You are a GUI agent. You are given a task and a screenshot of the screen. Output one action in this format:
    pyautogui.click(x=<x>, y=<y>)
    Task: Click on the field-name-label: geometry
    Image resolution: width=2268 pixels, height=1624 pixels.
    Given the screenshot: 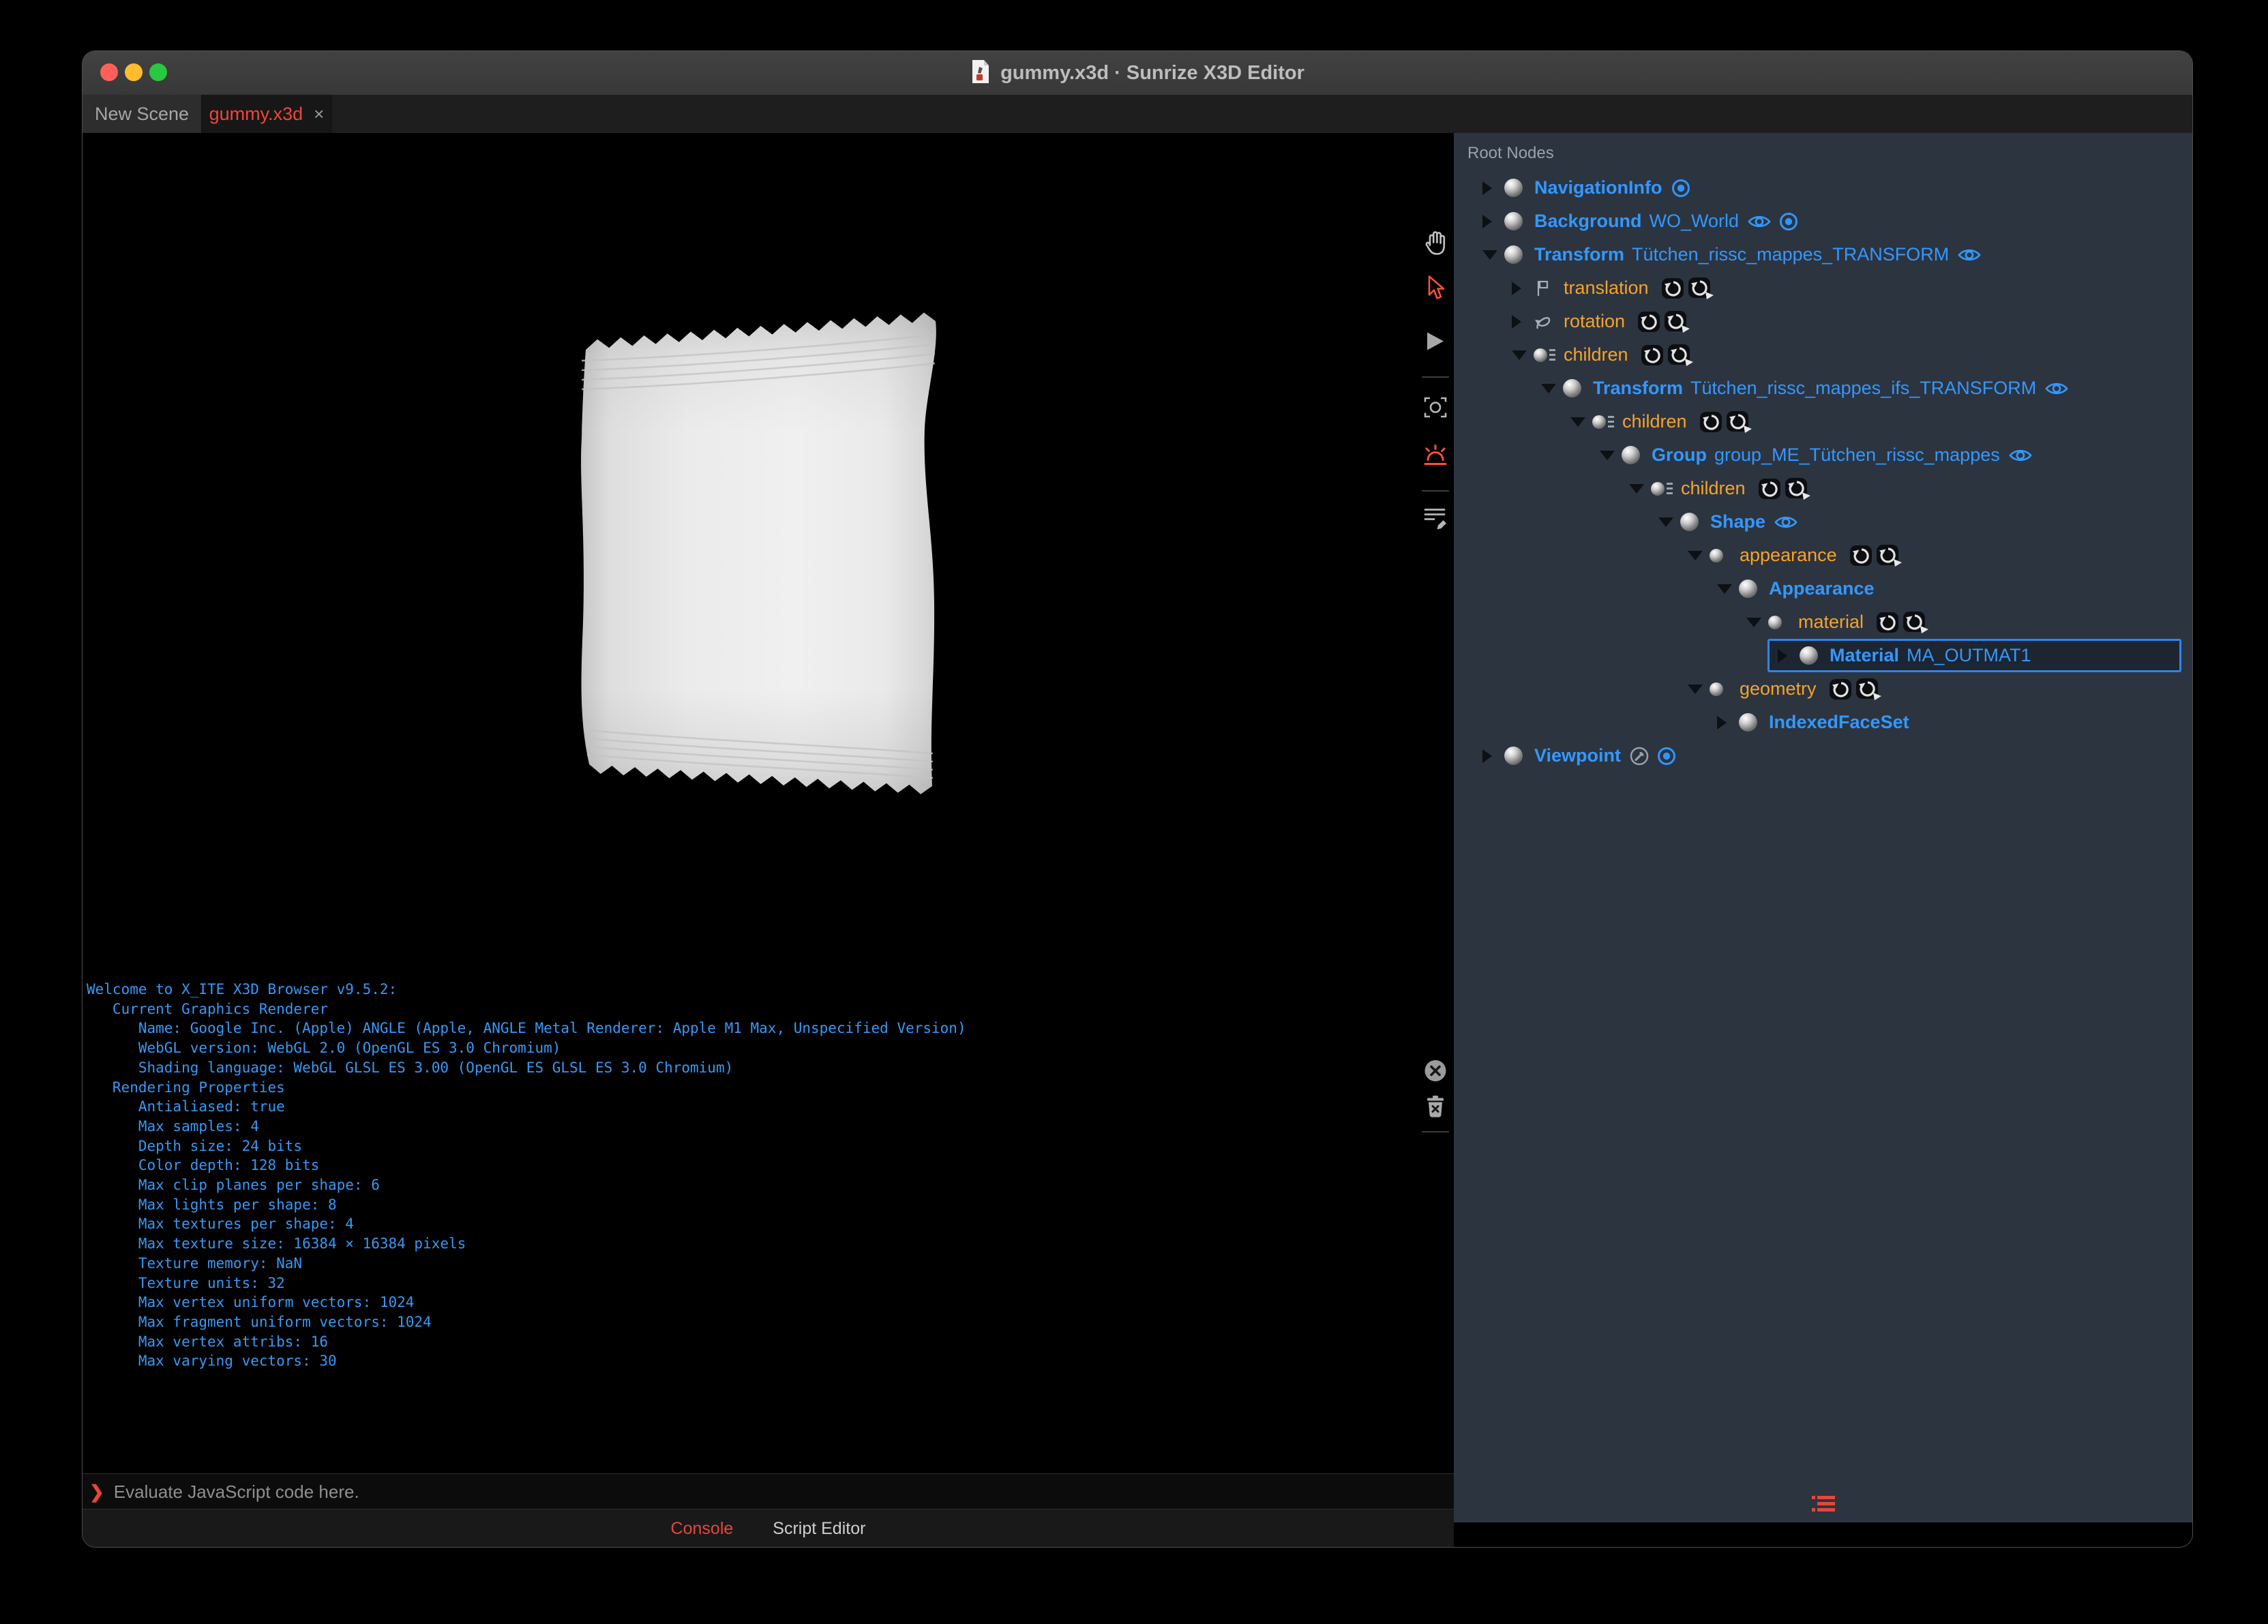 What is the action you would take?
    pyautogui.click(x=1778, y=688)
    